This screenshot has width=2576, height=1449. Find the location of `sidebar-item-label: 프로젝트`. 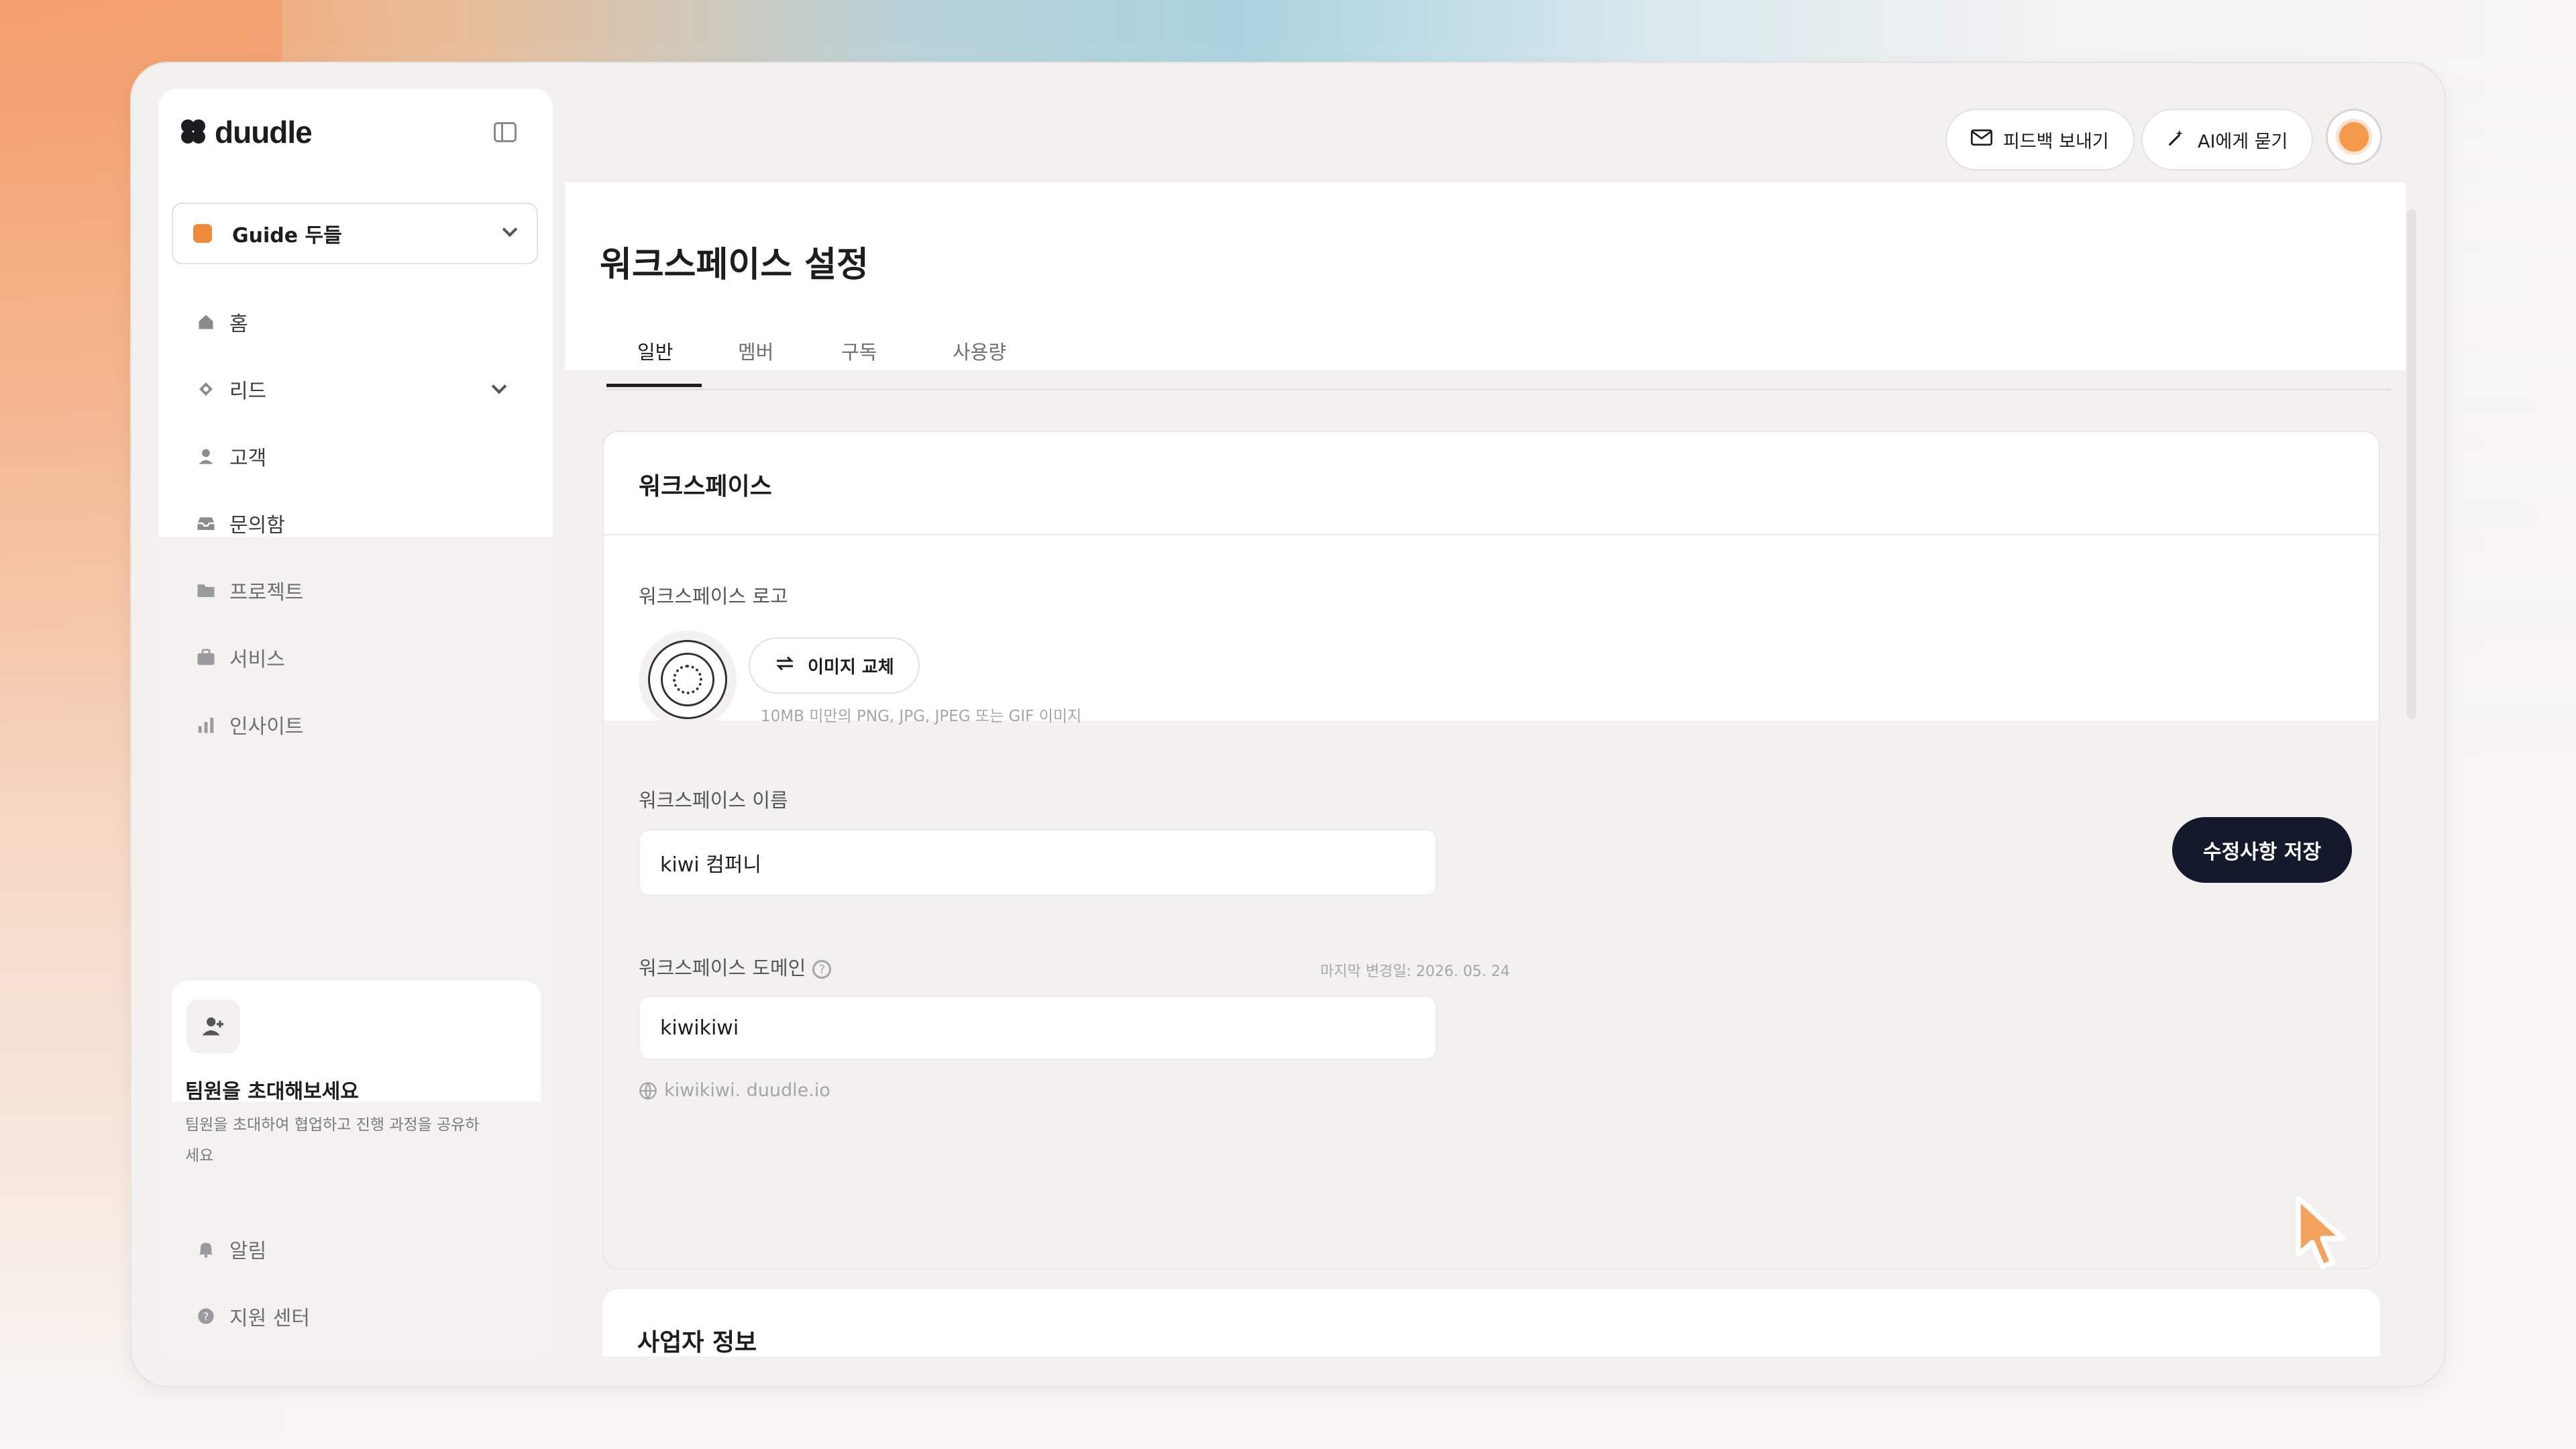

sidebar-item-label: 프로젝트 is located at coordinates (266, 592).